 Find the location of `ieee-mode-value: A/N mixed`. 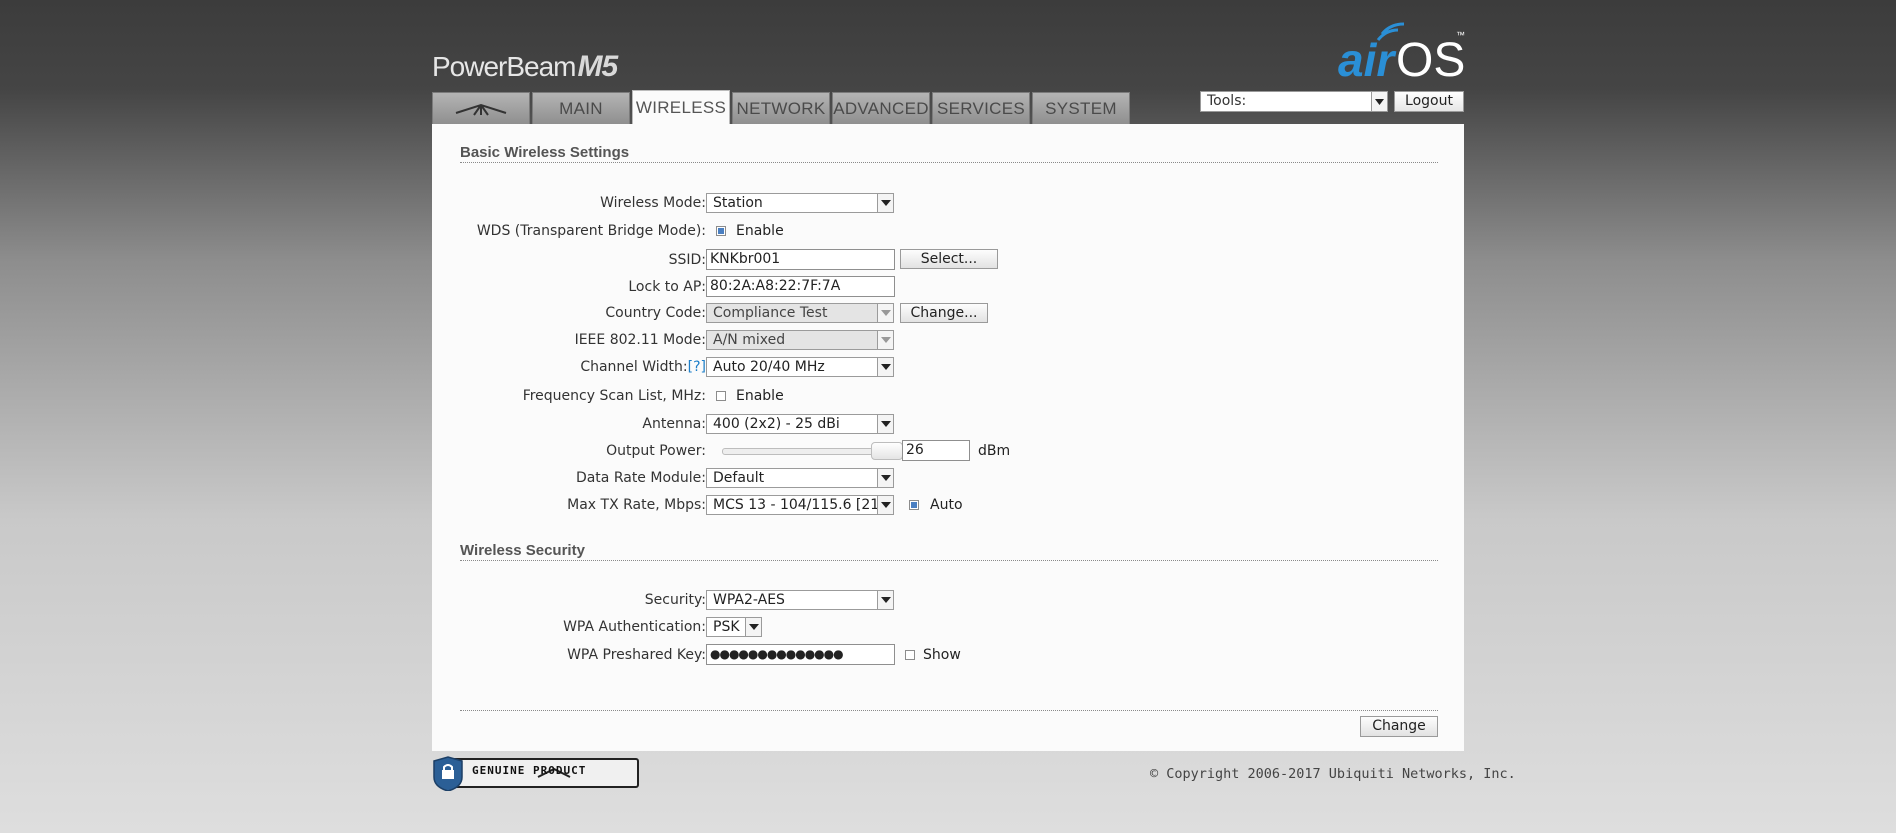

ieee-mode-value: A/N mixed is located at coordinates (749, 340).